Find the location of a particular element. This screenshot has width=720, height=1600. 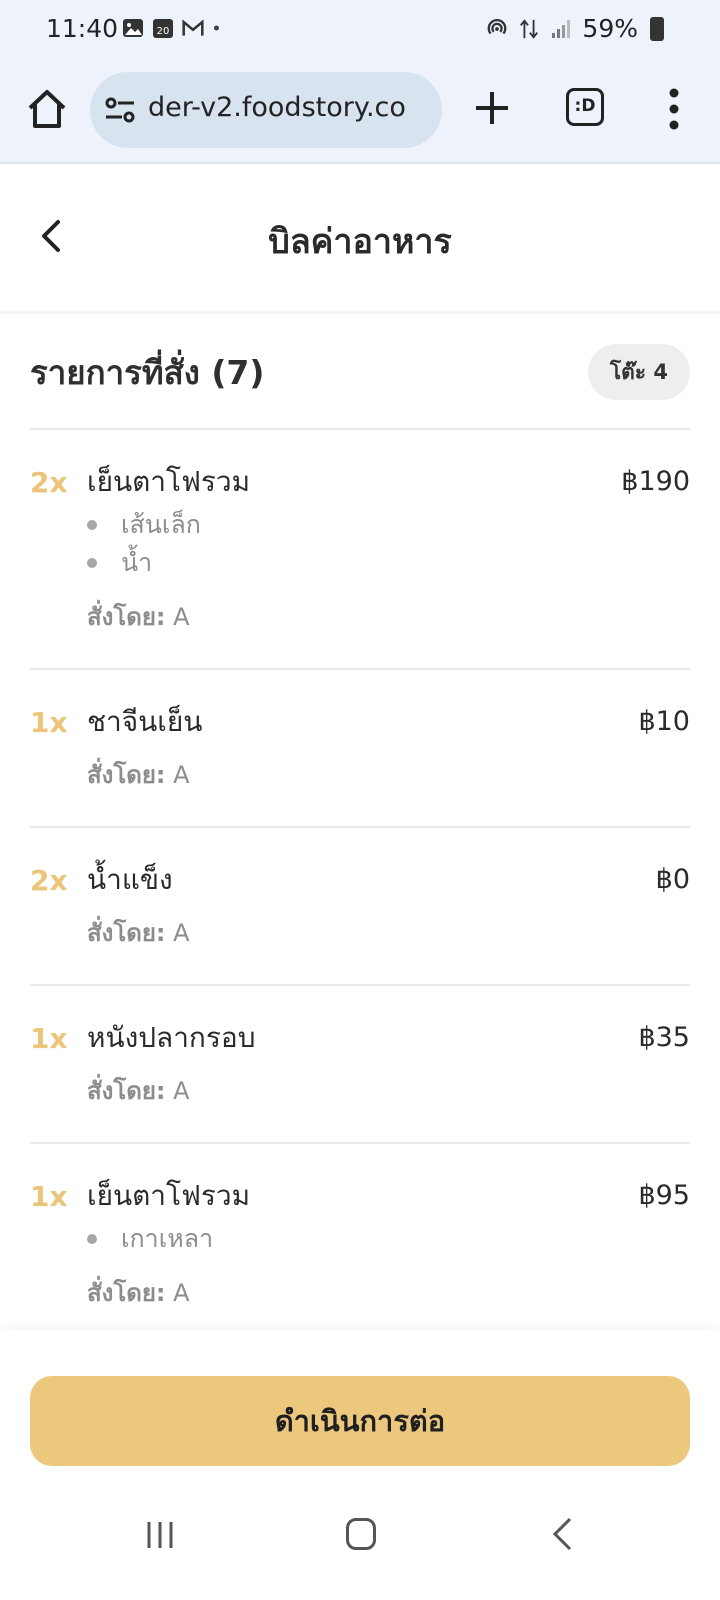

new-tab-icon is located at coordinates (492, 108).